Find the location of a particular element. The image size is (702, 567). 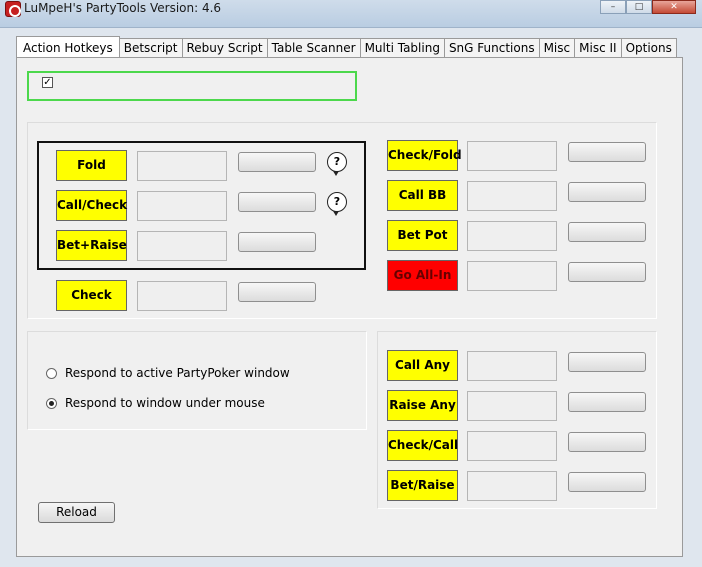

respond-under-mouse-option: Respond to window under mouse is located at coordinates (155, 403).